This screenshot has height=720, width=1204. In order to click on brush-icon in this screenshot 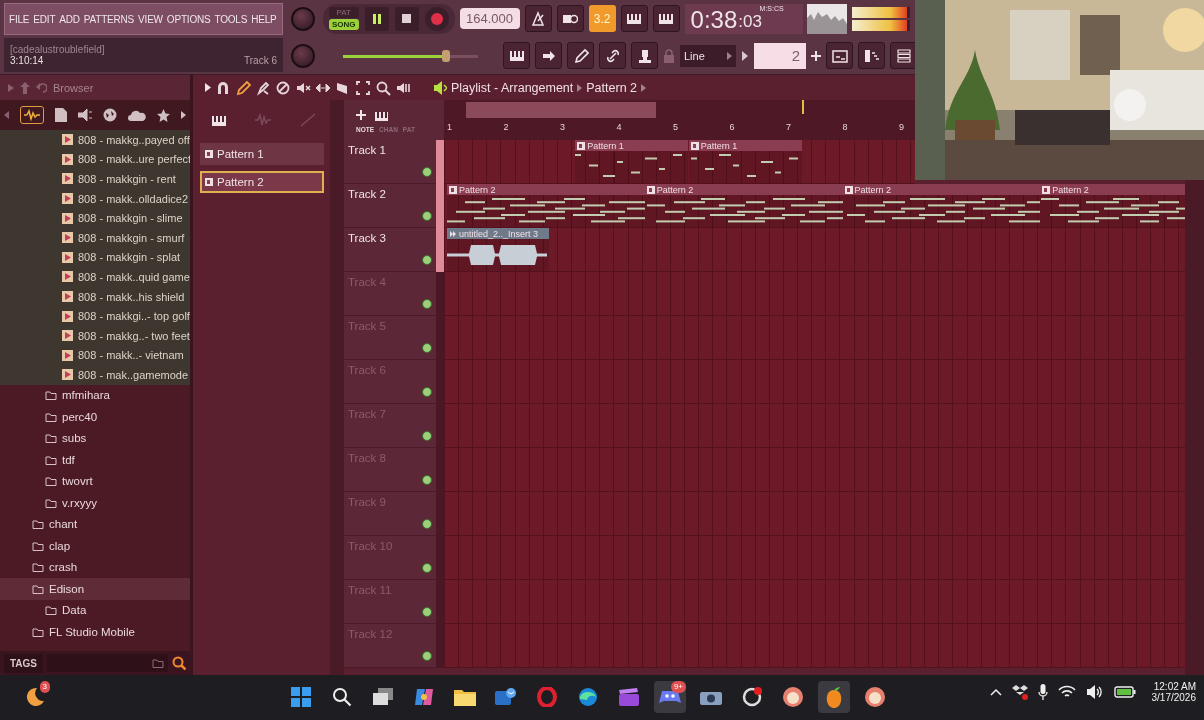, I will do `click(263, 87)`.